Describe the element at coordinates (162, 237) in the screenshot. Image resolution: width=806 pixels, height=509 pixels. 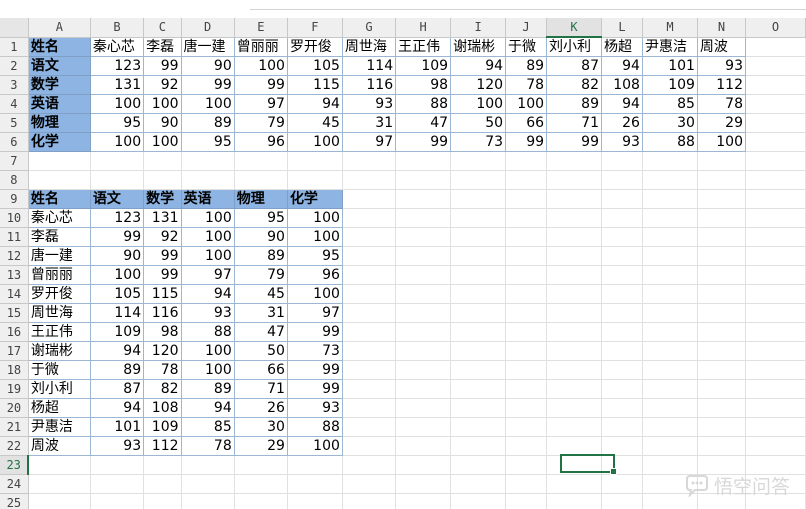
I see `table2-score: 92` at that location.